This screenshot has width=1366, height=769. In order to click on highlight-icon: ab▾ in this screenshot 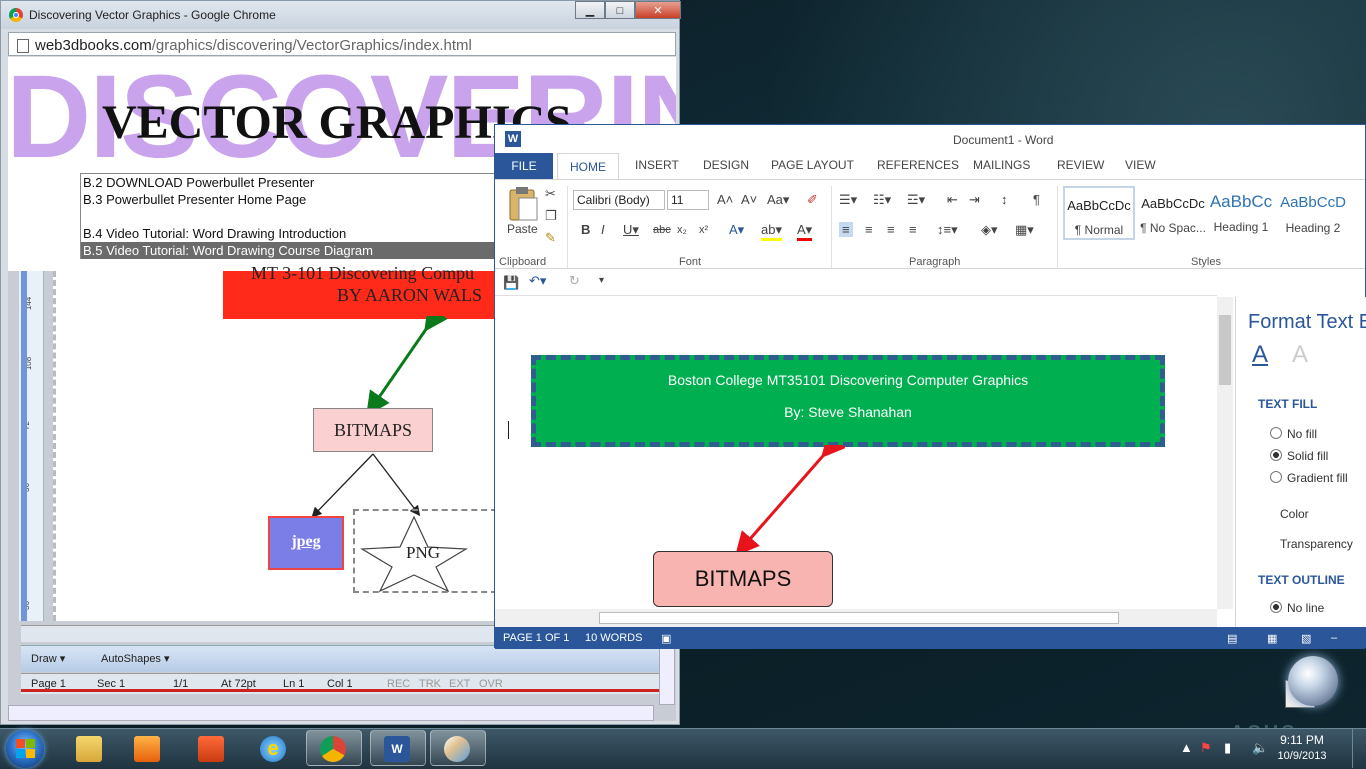, I will do `click(771, 231)`.